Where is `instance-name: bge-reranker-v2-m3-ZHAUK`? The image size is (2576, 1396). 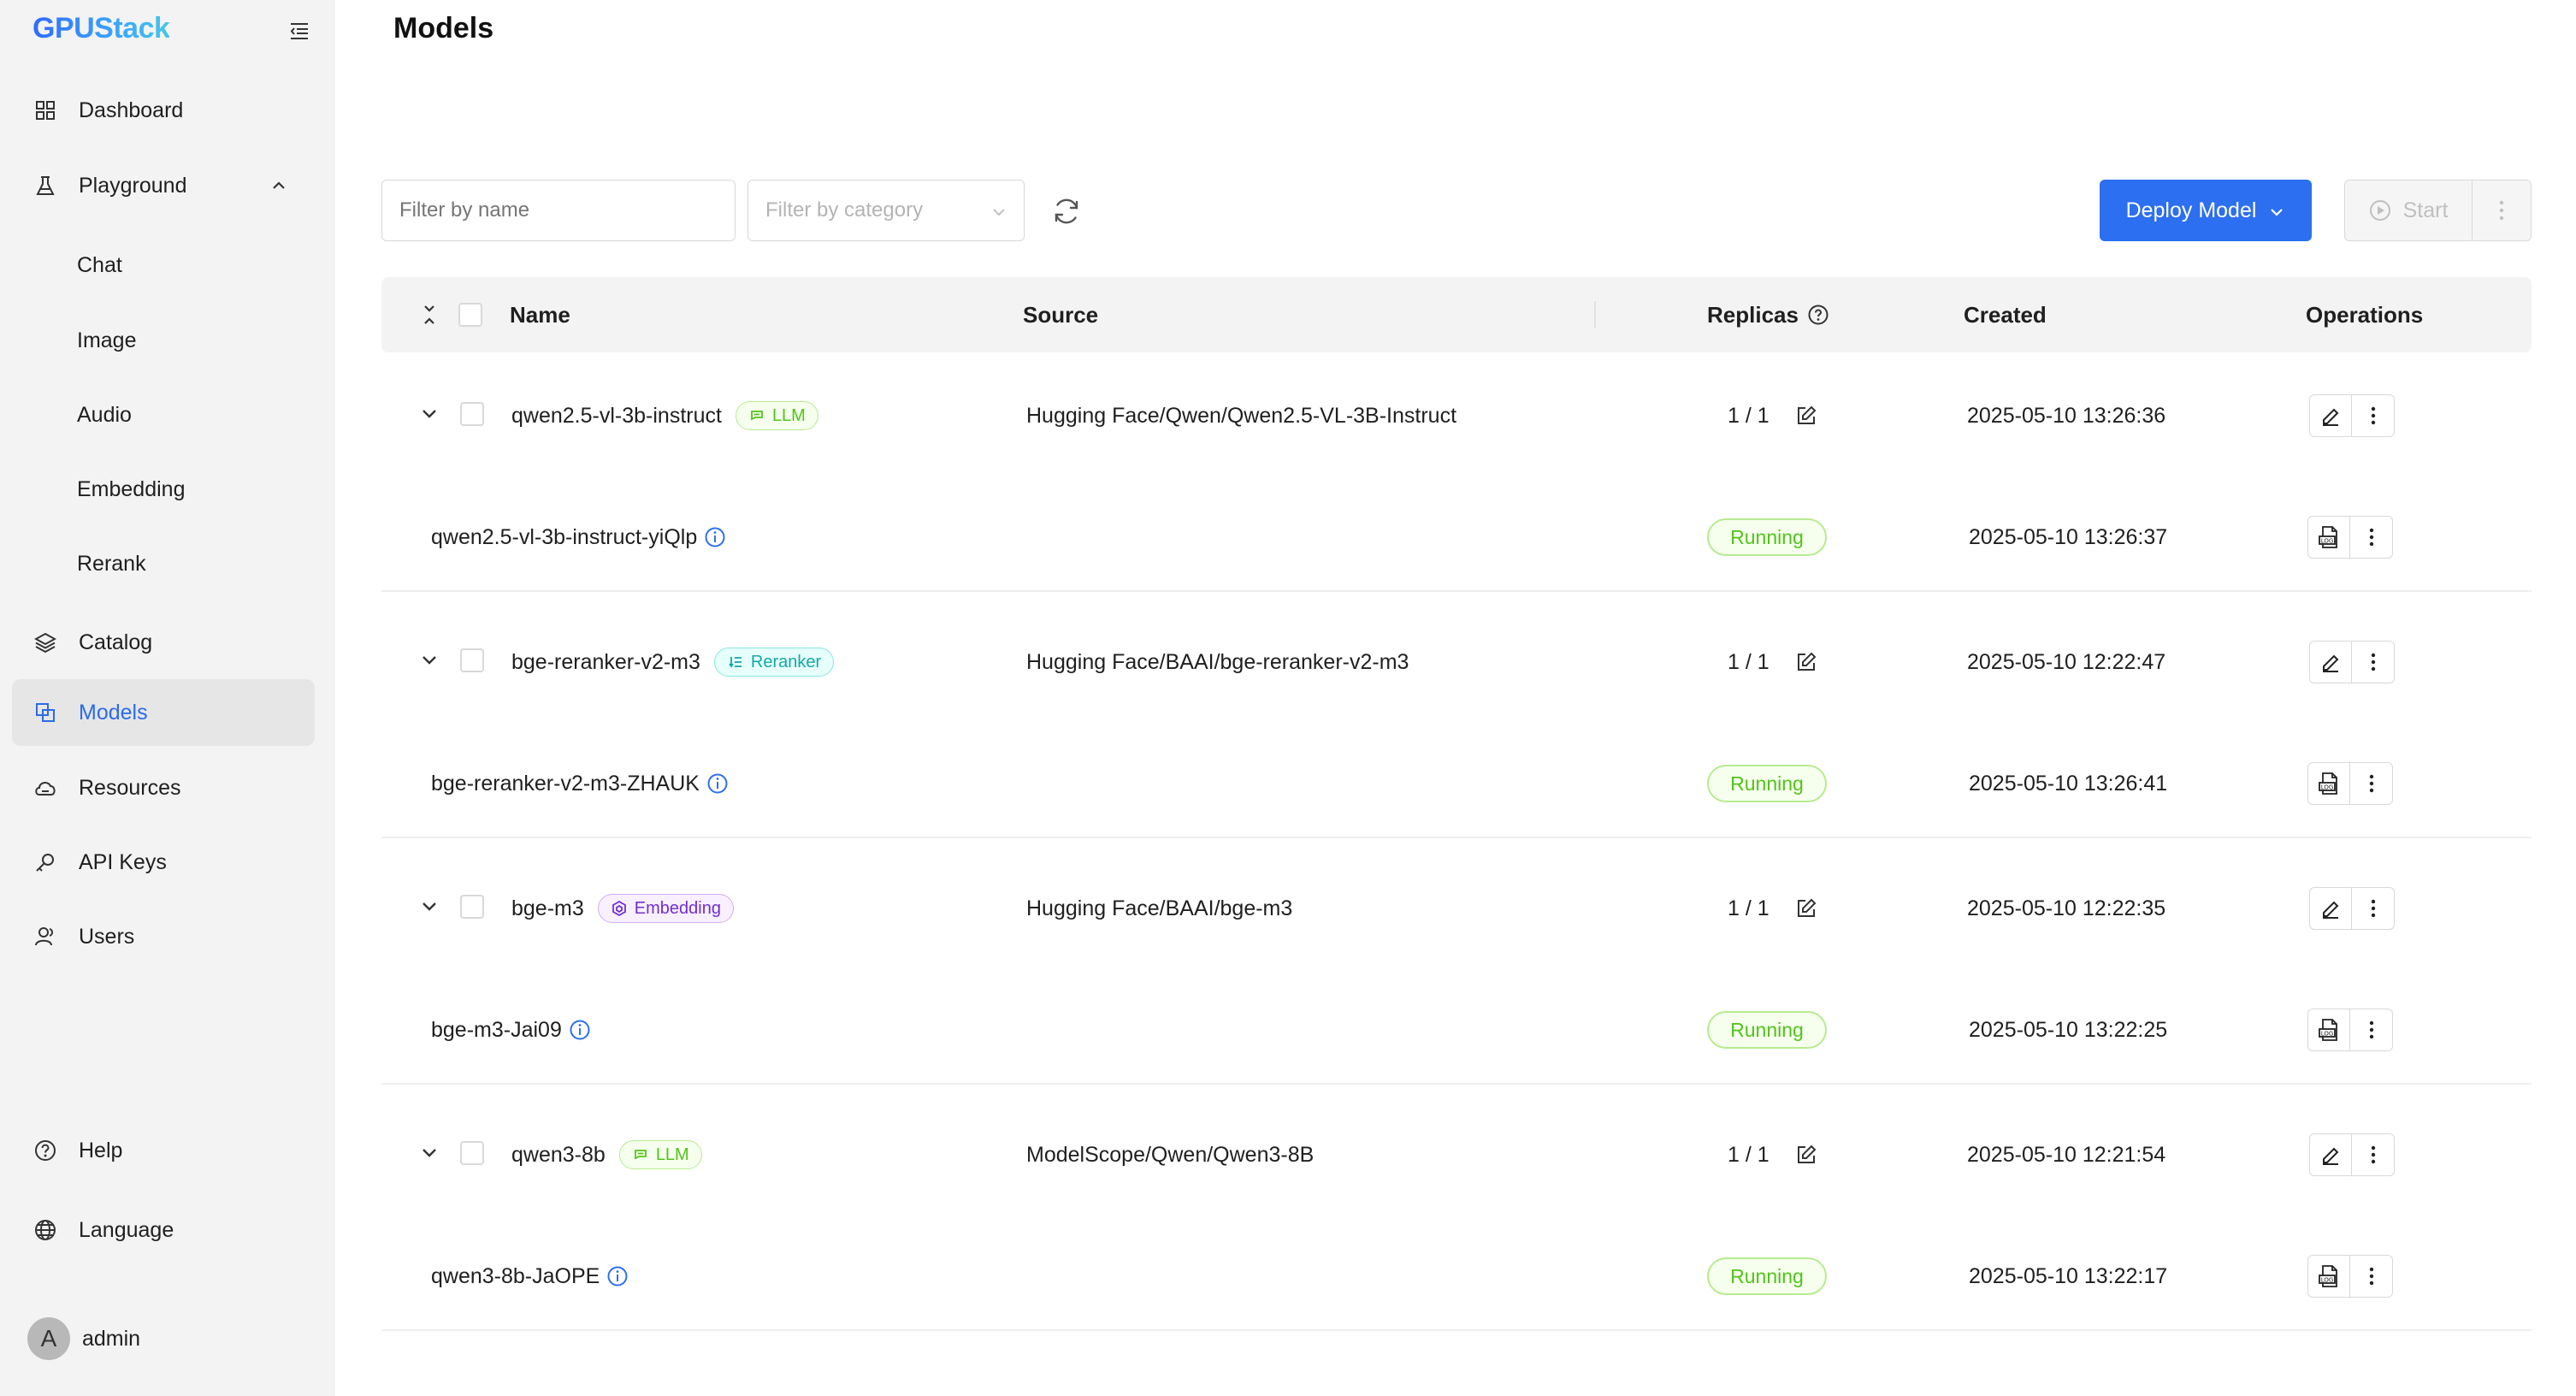
instance-name: bge-reranker-v2-m3-ZHAUK is located at coordinates (565, 784).